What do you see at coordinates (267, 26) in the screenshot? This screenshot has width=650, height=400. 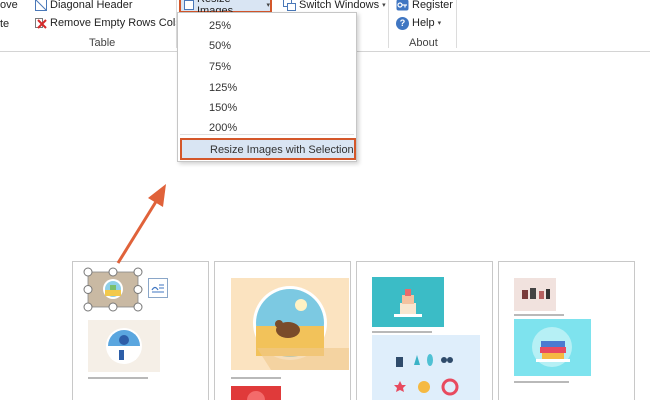 I see `menu-item-25: 25%` at bounding box center [267, 26].